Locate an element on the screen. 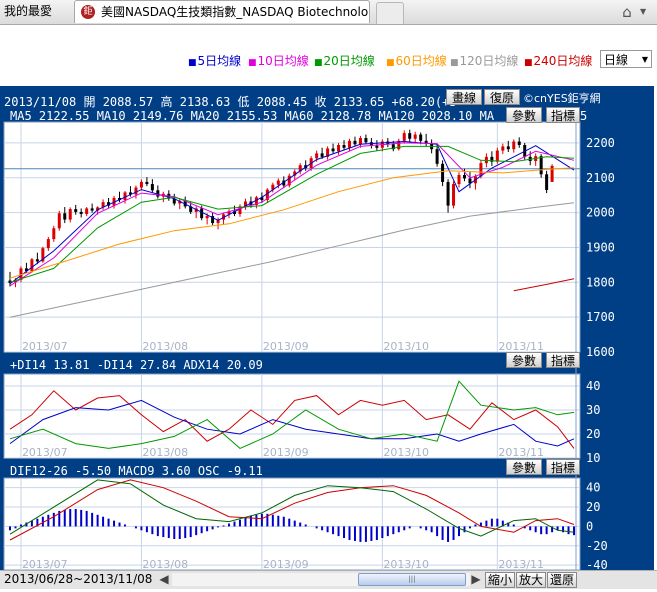 The height and width of the screenshot is (592, 657). reset-zoom-button: 還原 is located at coordinates (562, 580).